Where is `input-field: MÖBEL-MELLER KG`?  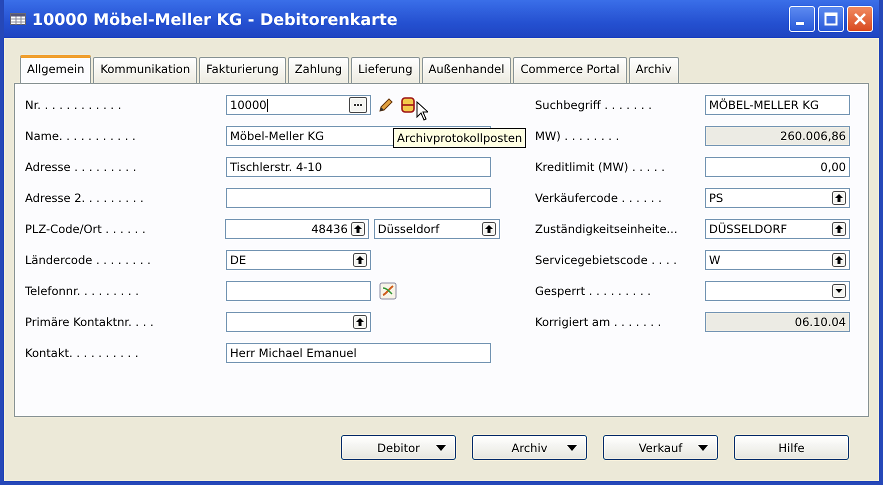
input-field: MÖBEL-MELLER KG is located at coordinates (777, 105).